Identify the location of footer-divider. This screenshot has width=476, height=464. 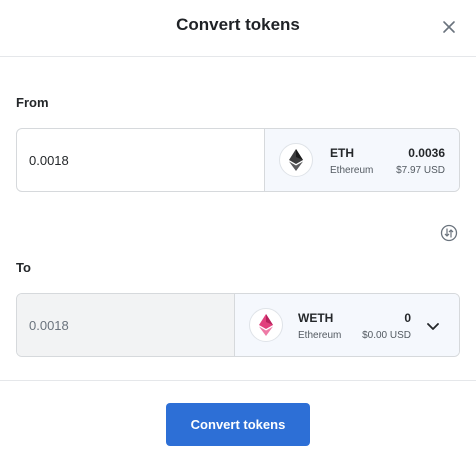
(238, 380).